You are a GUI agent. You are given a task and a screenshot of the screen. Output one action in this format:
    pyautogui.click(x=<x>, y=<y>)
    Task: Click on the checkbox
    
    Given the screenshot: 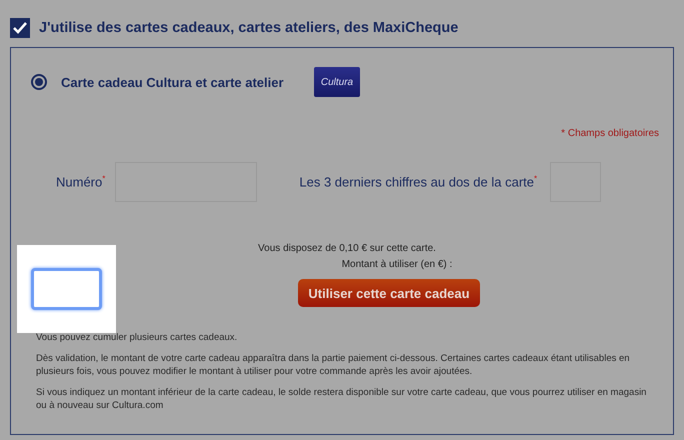 What is the action you would take?
    pyautogui.click(x=20, y=28)
    